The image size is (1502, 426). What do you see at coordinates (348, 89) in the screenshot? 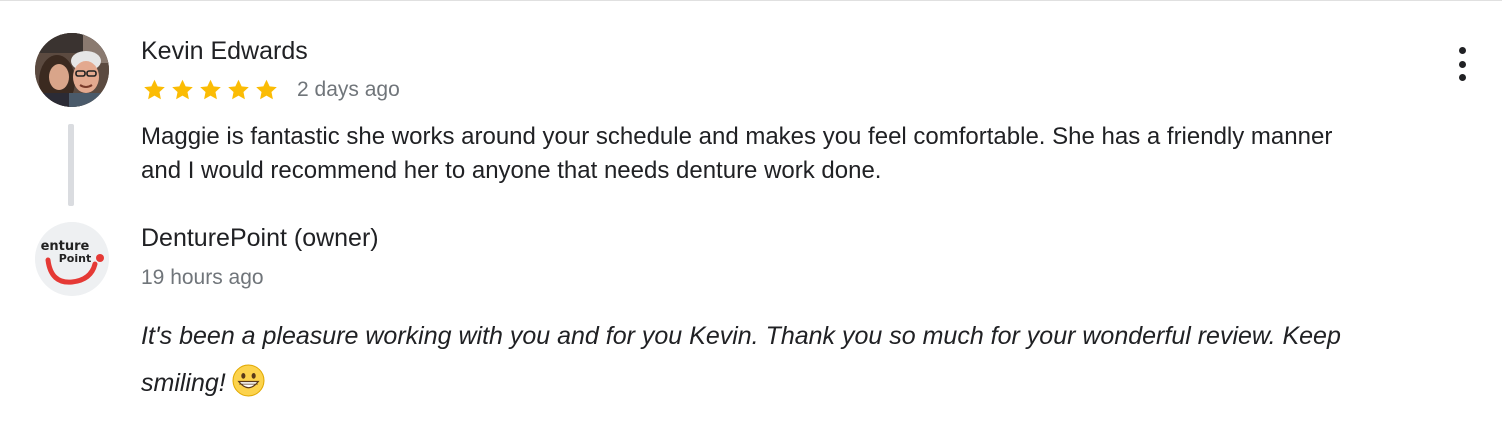
I see `review-date: 2 days ago` at bounding box center [348, 89].